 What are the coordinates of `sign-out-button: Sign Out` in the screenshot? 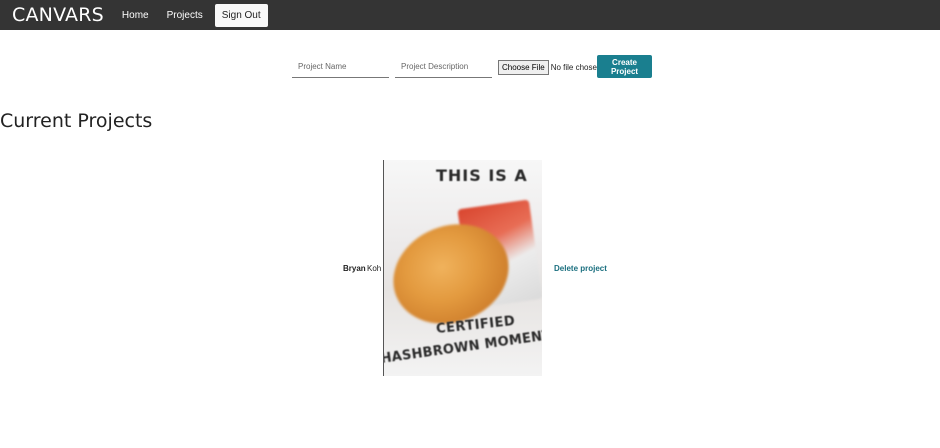 It's located at (241, 15).